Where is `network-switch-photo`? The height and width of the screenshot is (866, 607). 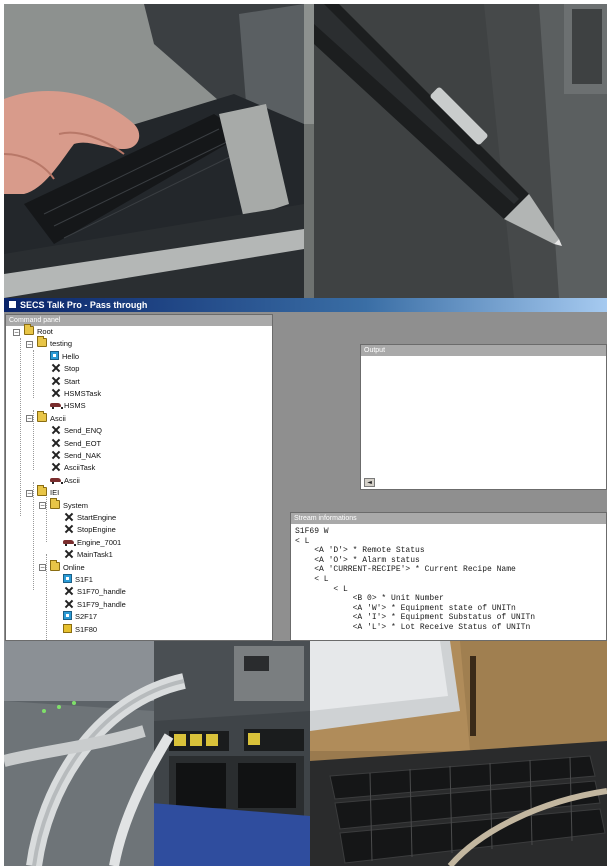
network-switch-photo is located at coordinates (157, 753).